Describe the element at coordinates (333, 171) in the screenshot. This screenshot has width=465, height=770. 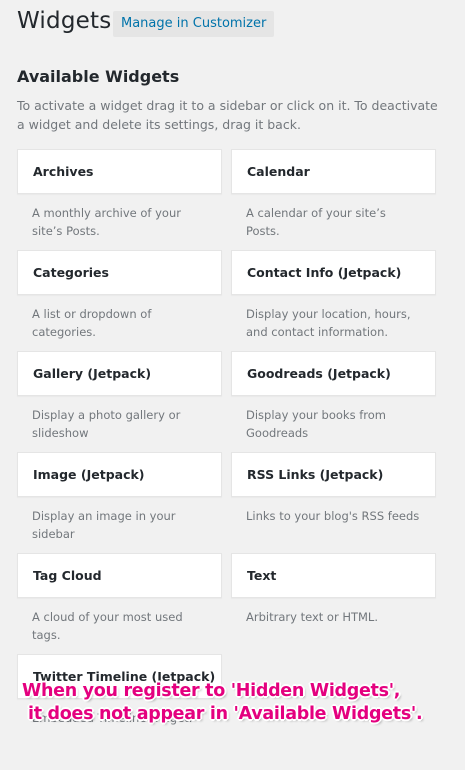
I see `widget-title: Calendar` at that location.